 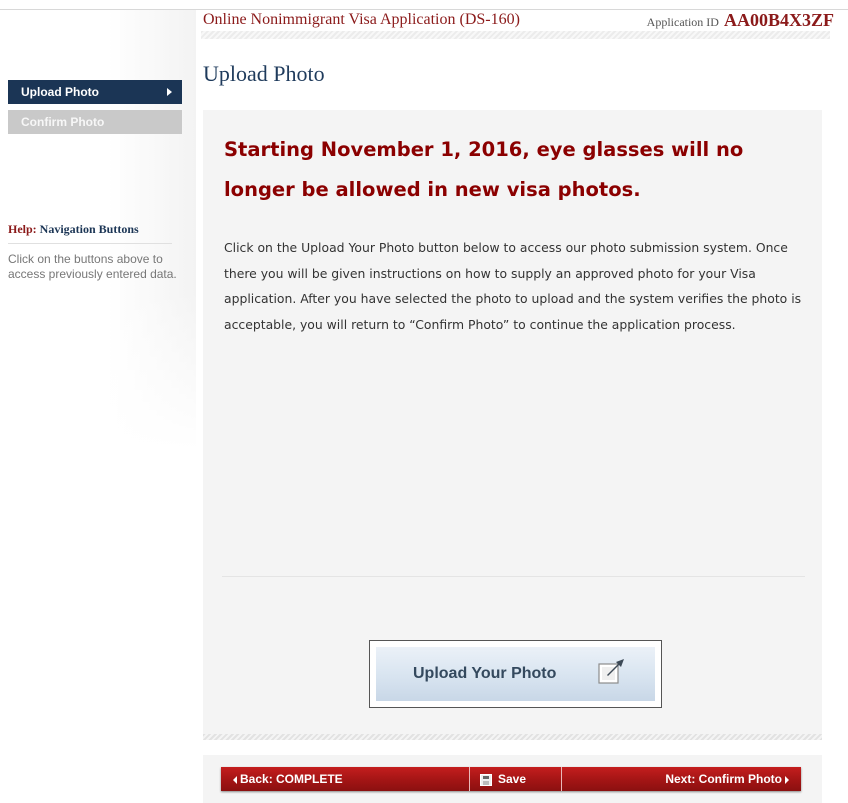 I want to click on save-button: Save, so click(x=516, y=779).